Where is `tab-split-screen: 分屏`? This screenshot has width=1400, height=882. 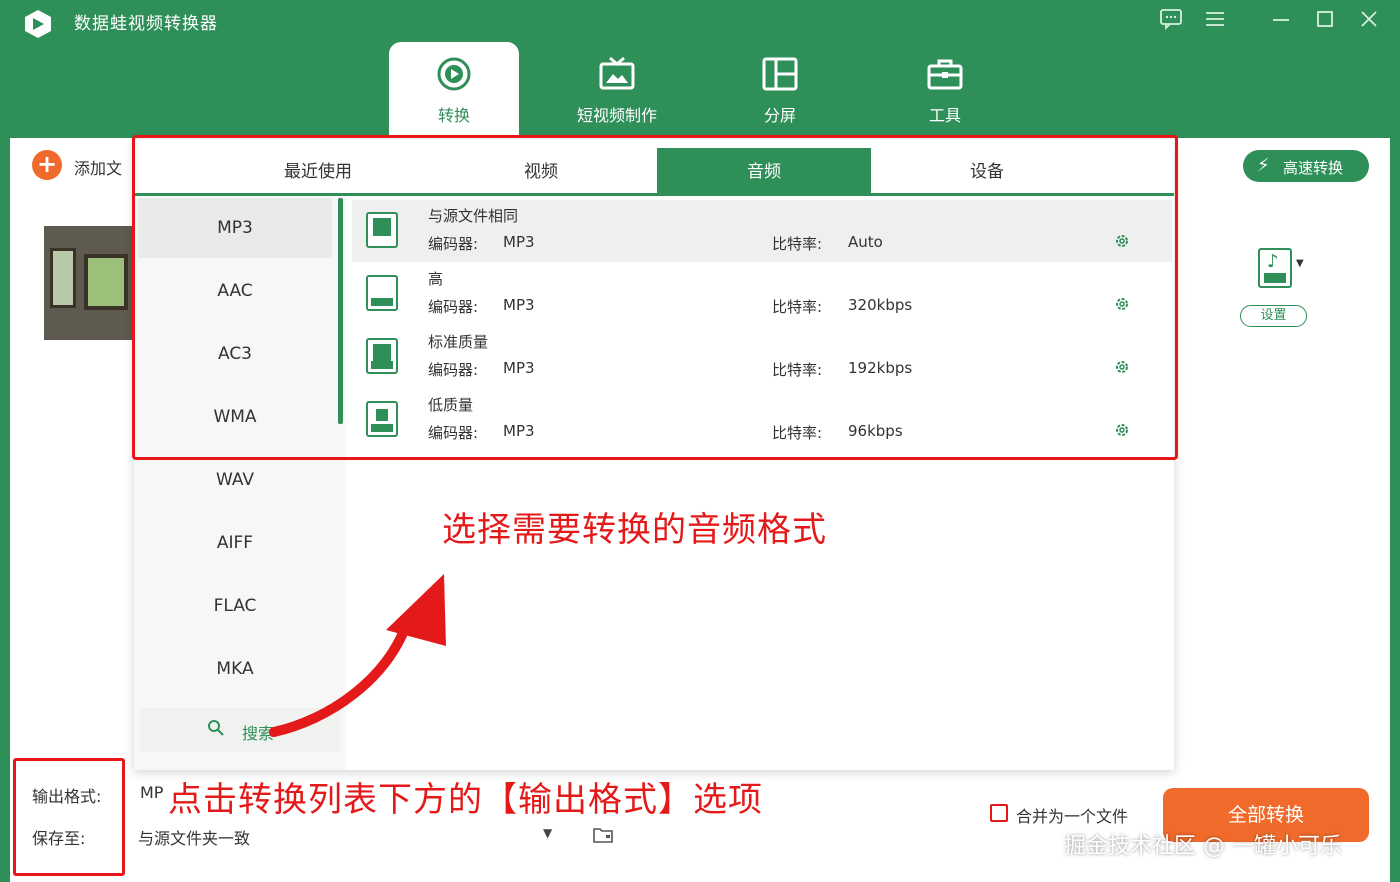
tab-split-screen: 分屏 is located at coordinates (780, 90).